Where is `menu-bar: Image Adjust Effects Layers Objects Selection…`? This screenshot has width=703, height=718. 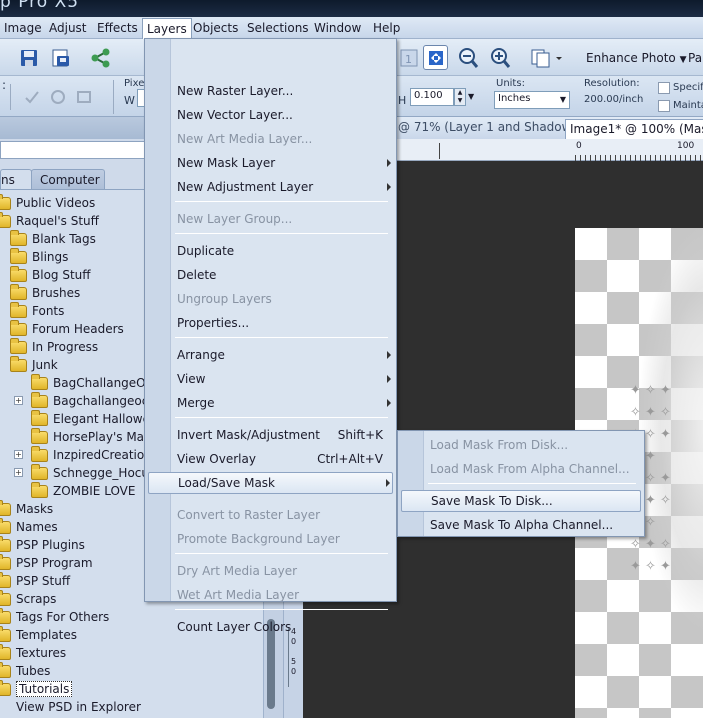 menu-bar: Image Adjust Effects Layers Objects Selection… is located at coordinates (351, 28).